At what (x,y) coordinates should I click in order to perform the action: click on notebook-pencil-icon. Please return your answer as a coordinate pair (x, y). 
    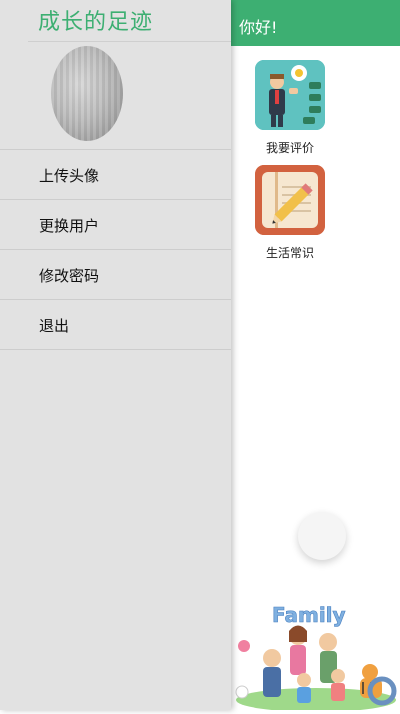
    Looking at the image, I should click on (290, 200).